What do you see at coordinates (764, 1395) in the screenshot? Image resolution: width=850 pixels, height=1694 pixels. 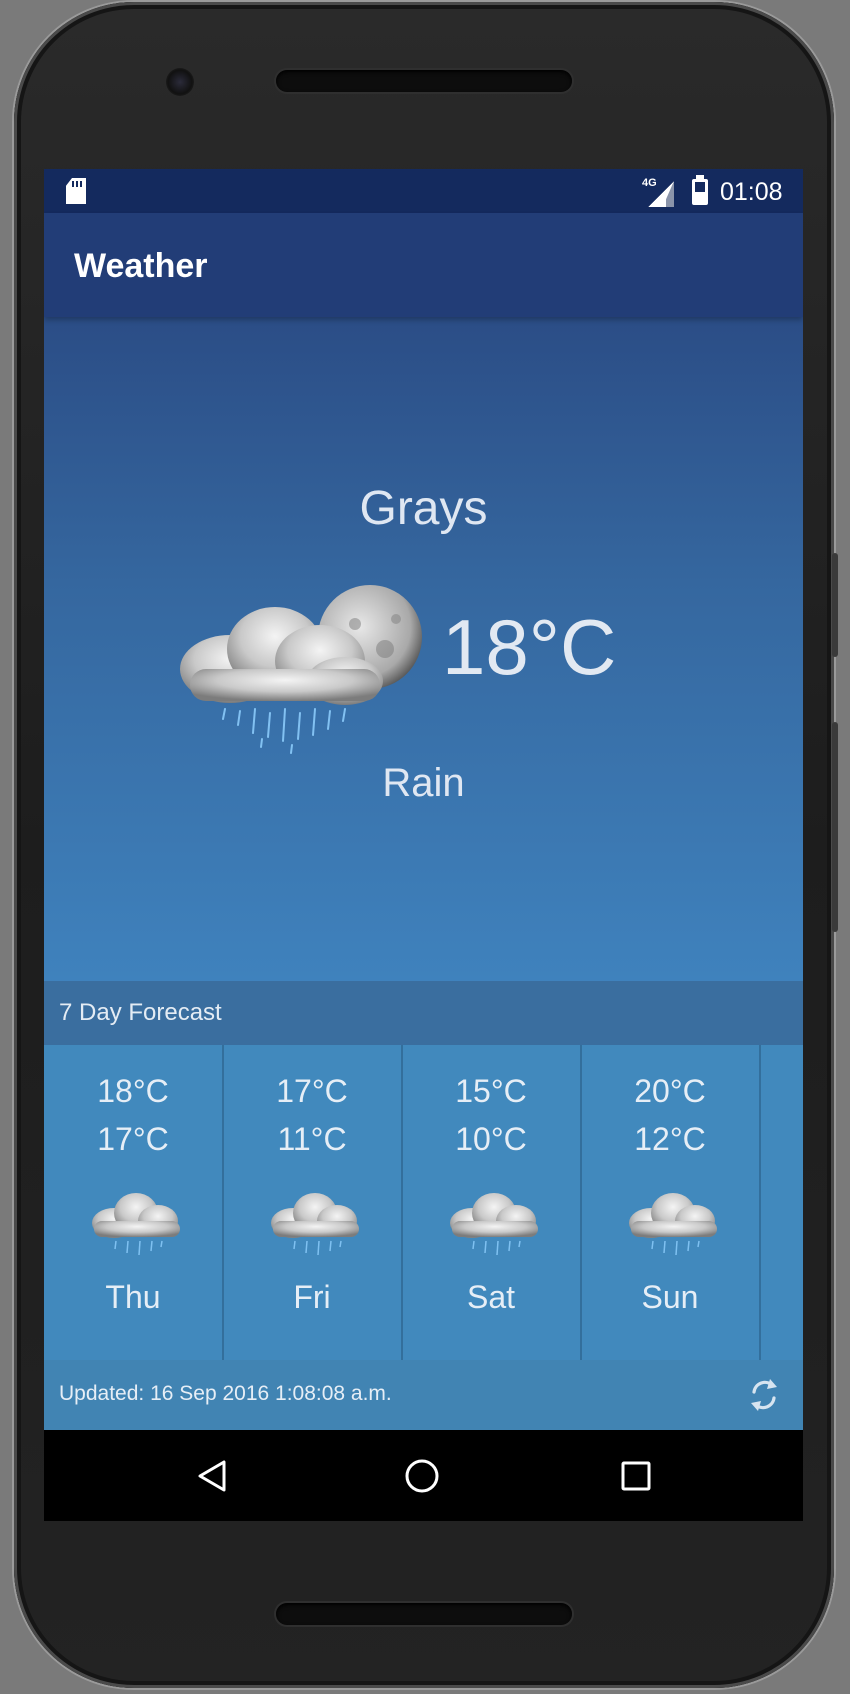 I see `refresh-icon` at bounding box center [764, 1395].